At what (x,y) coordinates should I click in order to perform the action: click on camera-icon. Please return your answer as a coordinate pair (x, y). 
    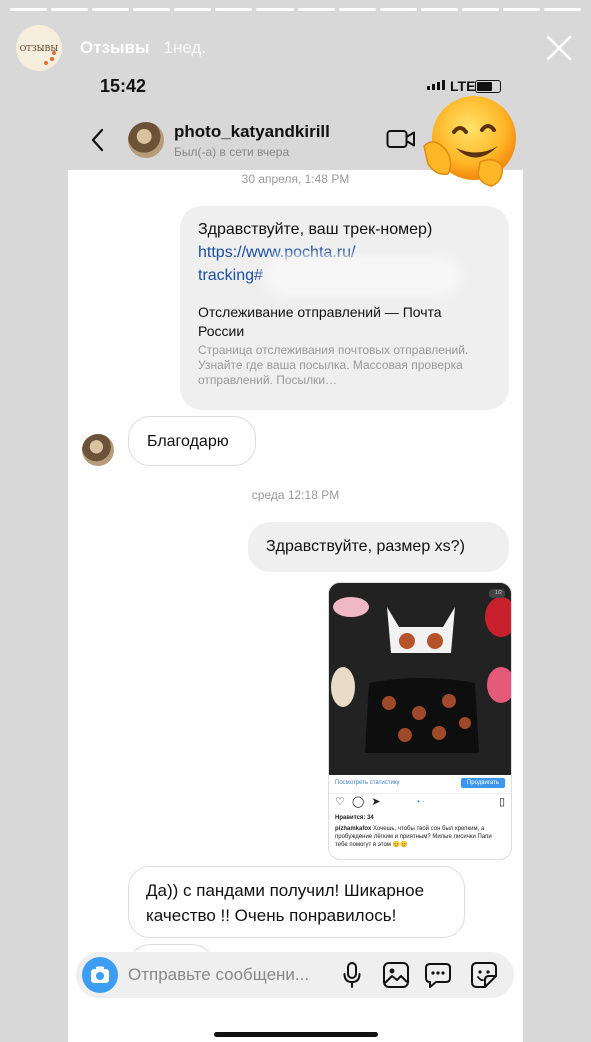
    Looking at the image, I should click on (100, 974).